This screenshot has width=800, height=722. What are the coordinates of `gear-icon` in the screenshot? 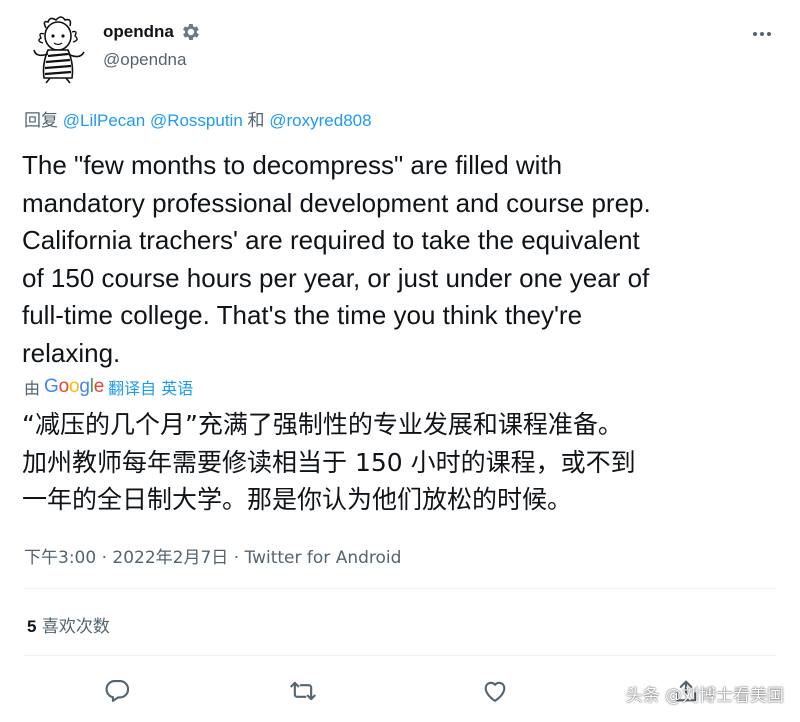 It's located at (190, 32).